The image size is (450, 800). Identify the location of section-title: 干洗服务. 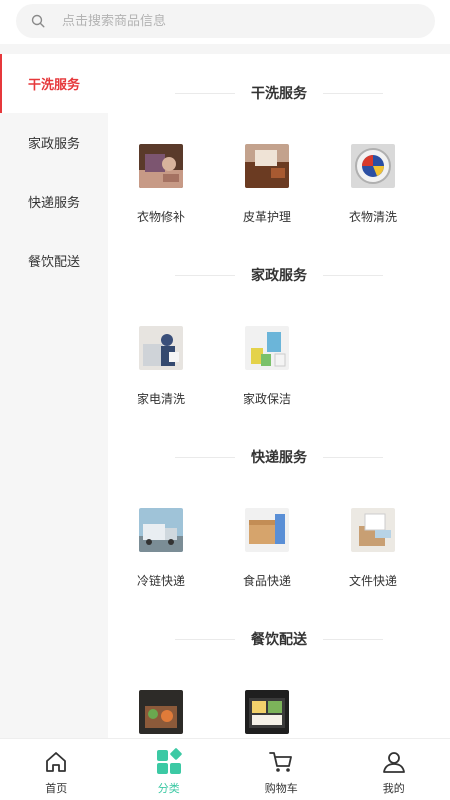
(279, 94).